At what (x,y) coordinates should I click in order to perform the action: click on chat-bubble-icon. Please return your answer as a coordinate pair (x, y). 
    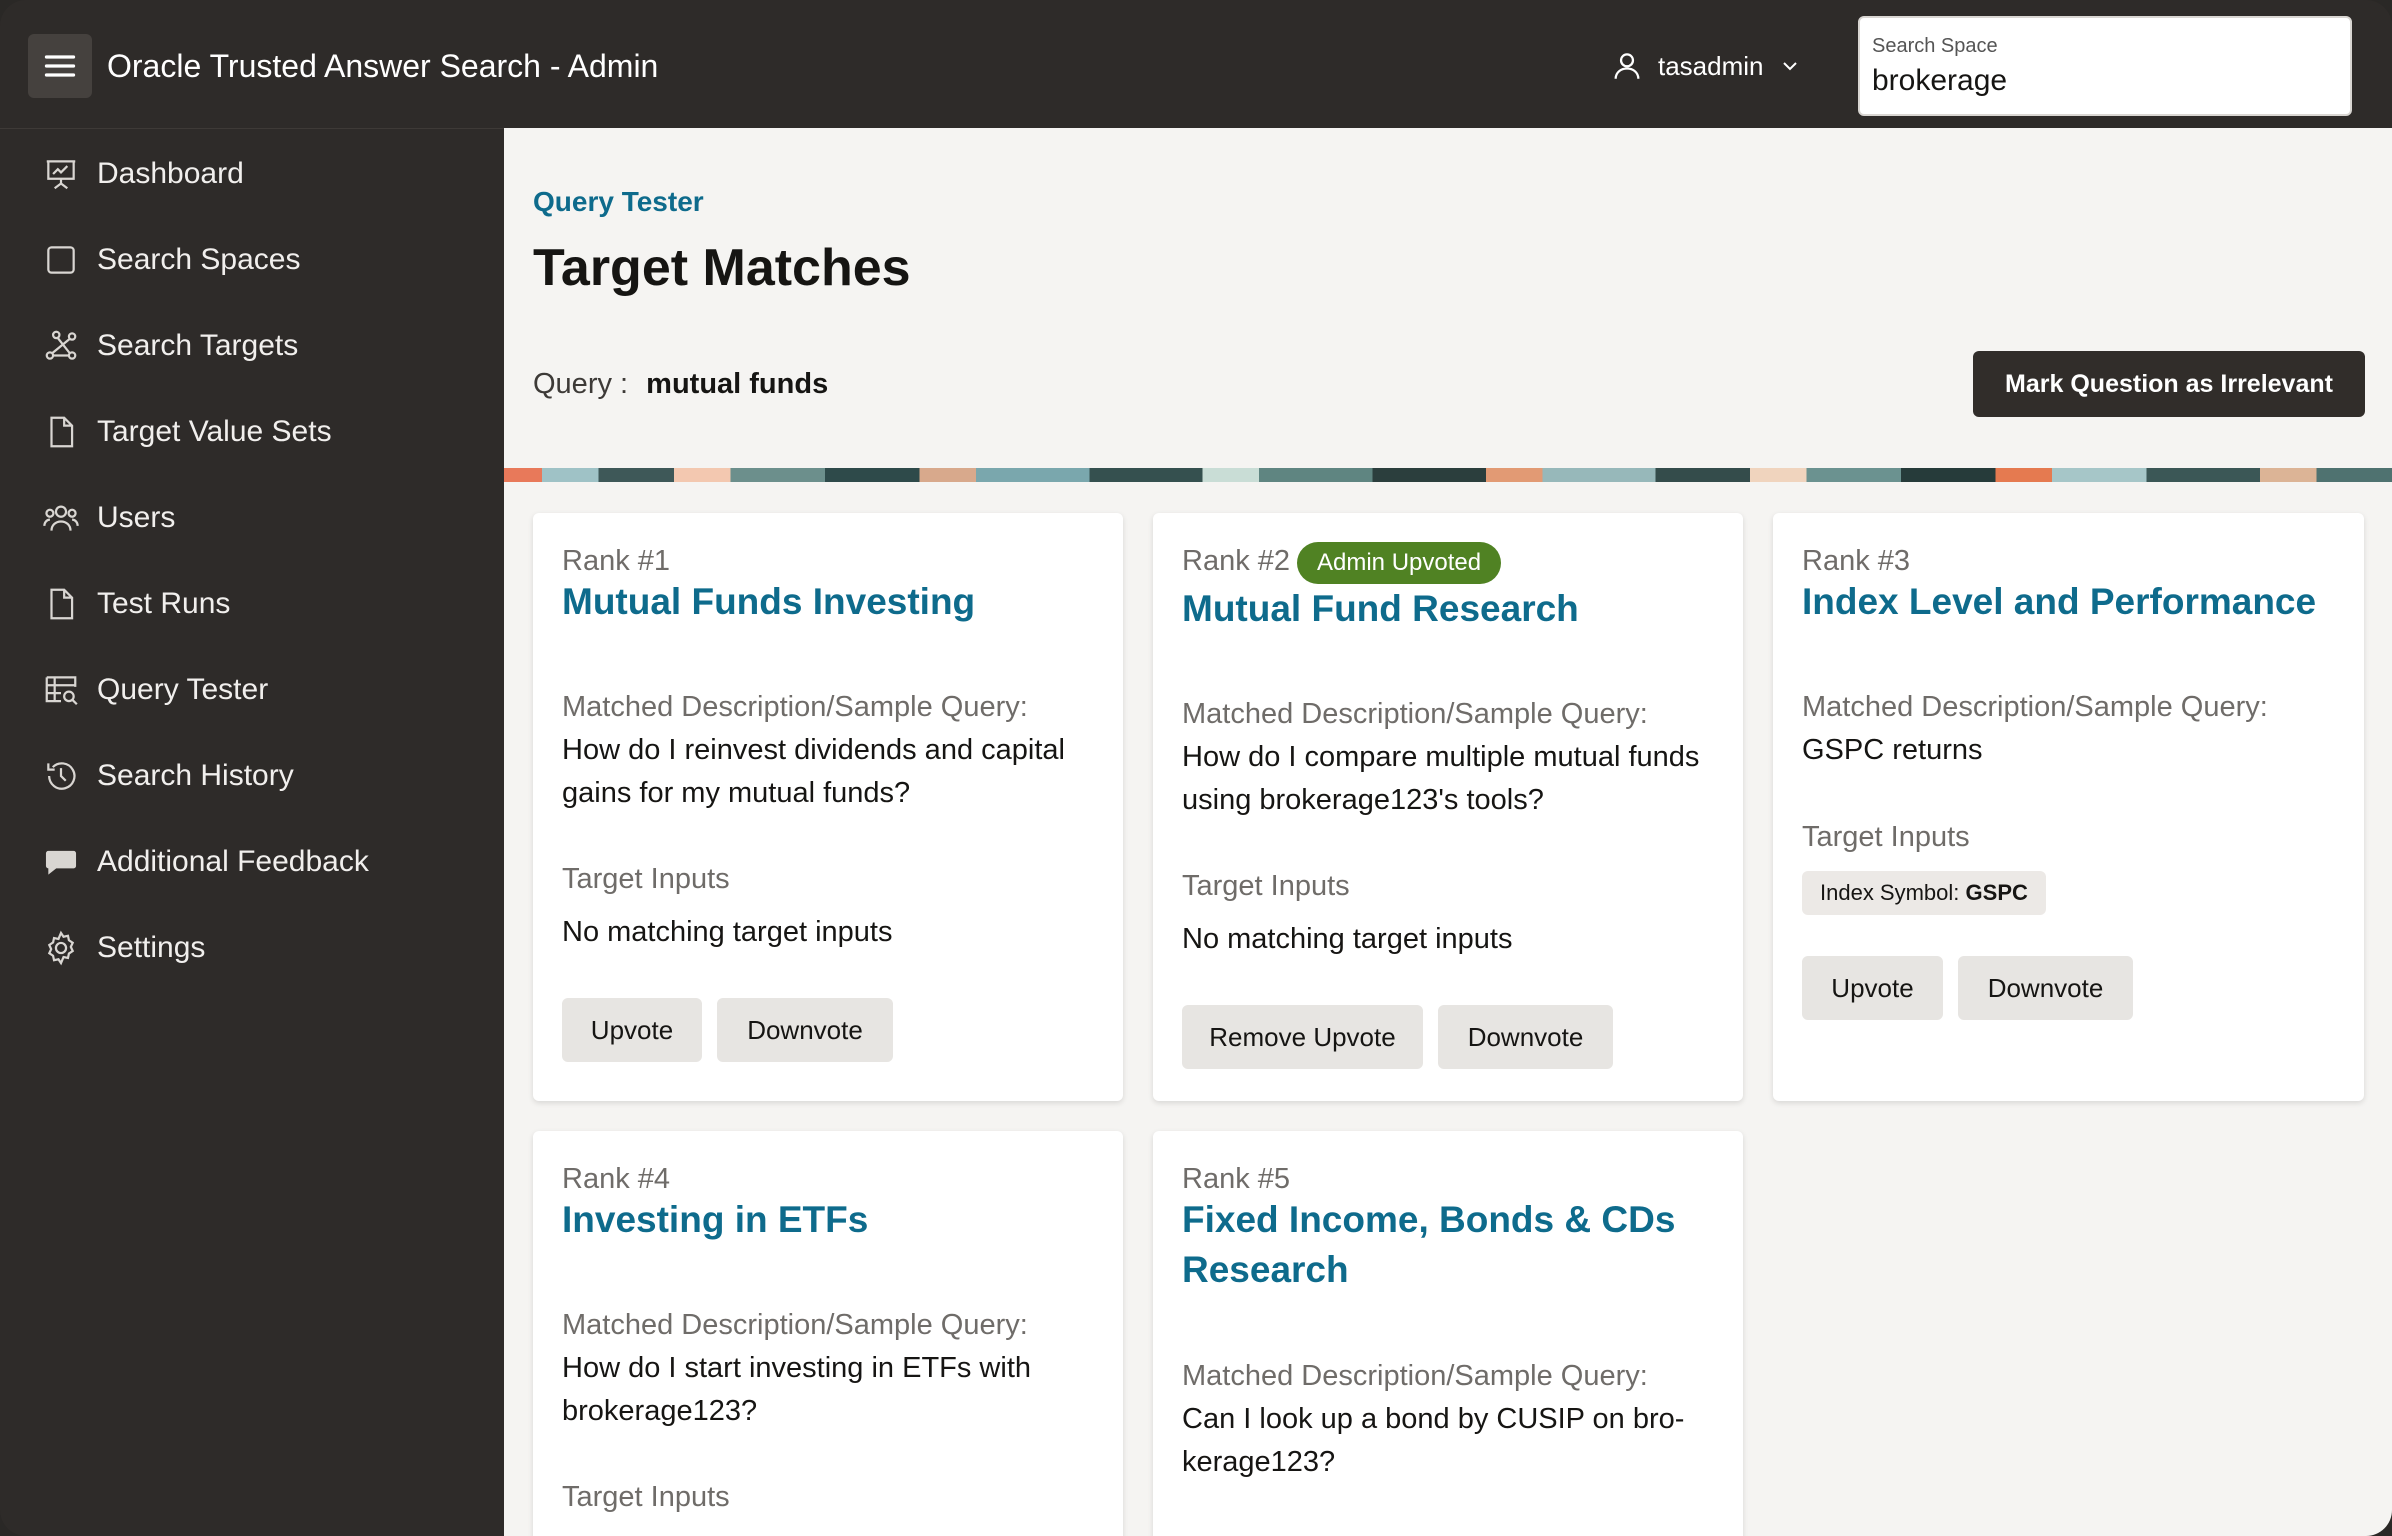
    Looking at the image, I should click on (61, 862).